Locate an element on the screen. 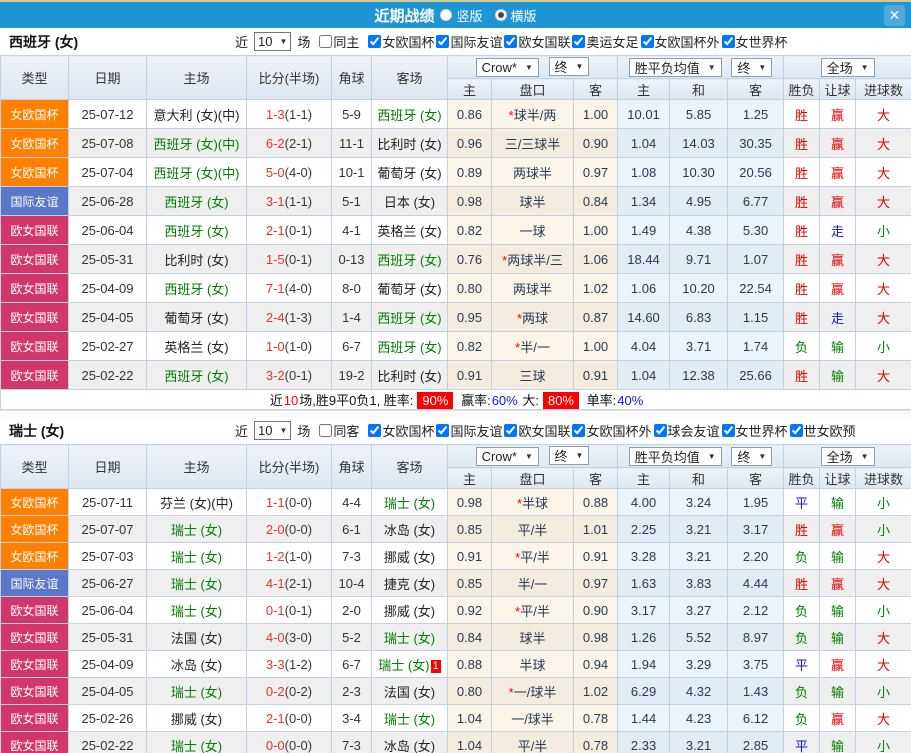 The image size is (911, 753). away-team: 法国 (女) is located at coordinates (409, 691).